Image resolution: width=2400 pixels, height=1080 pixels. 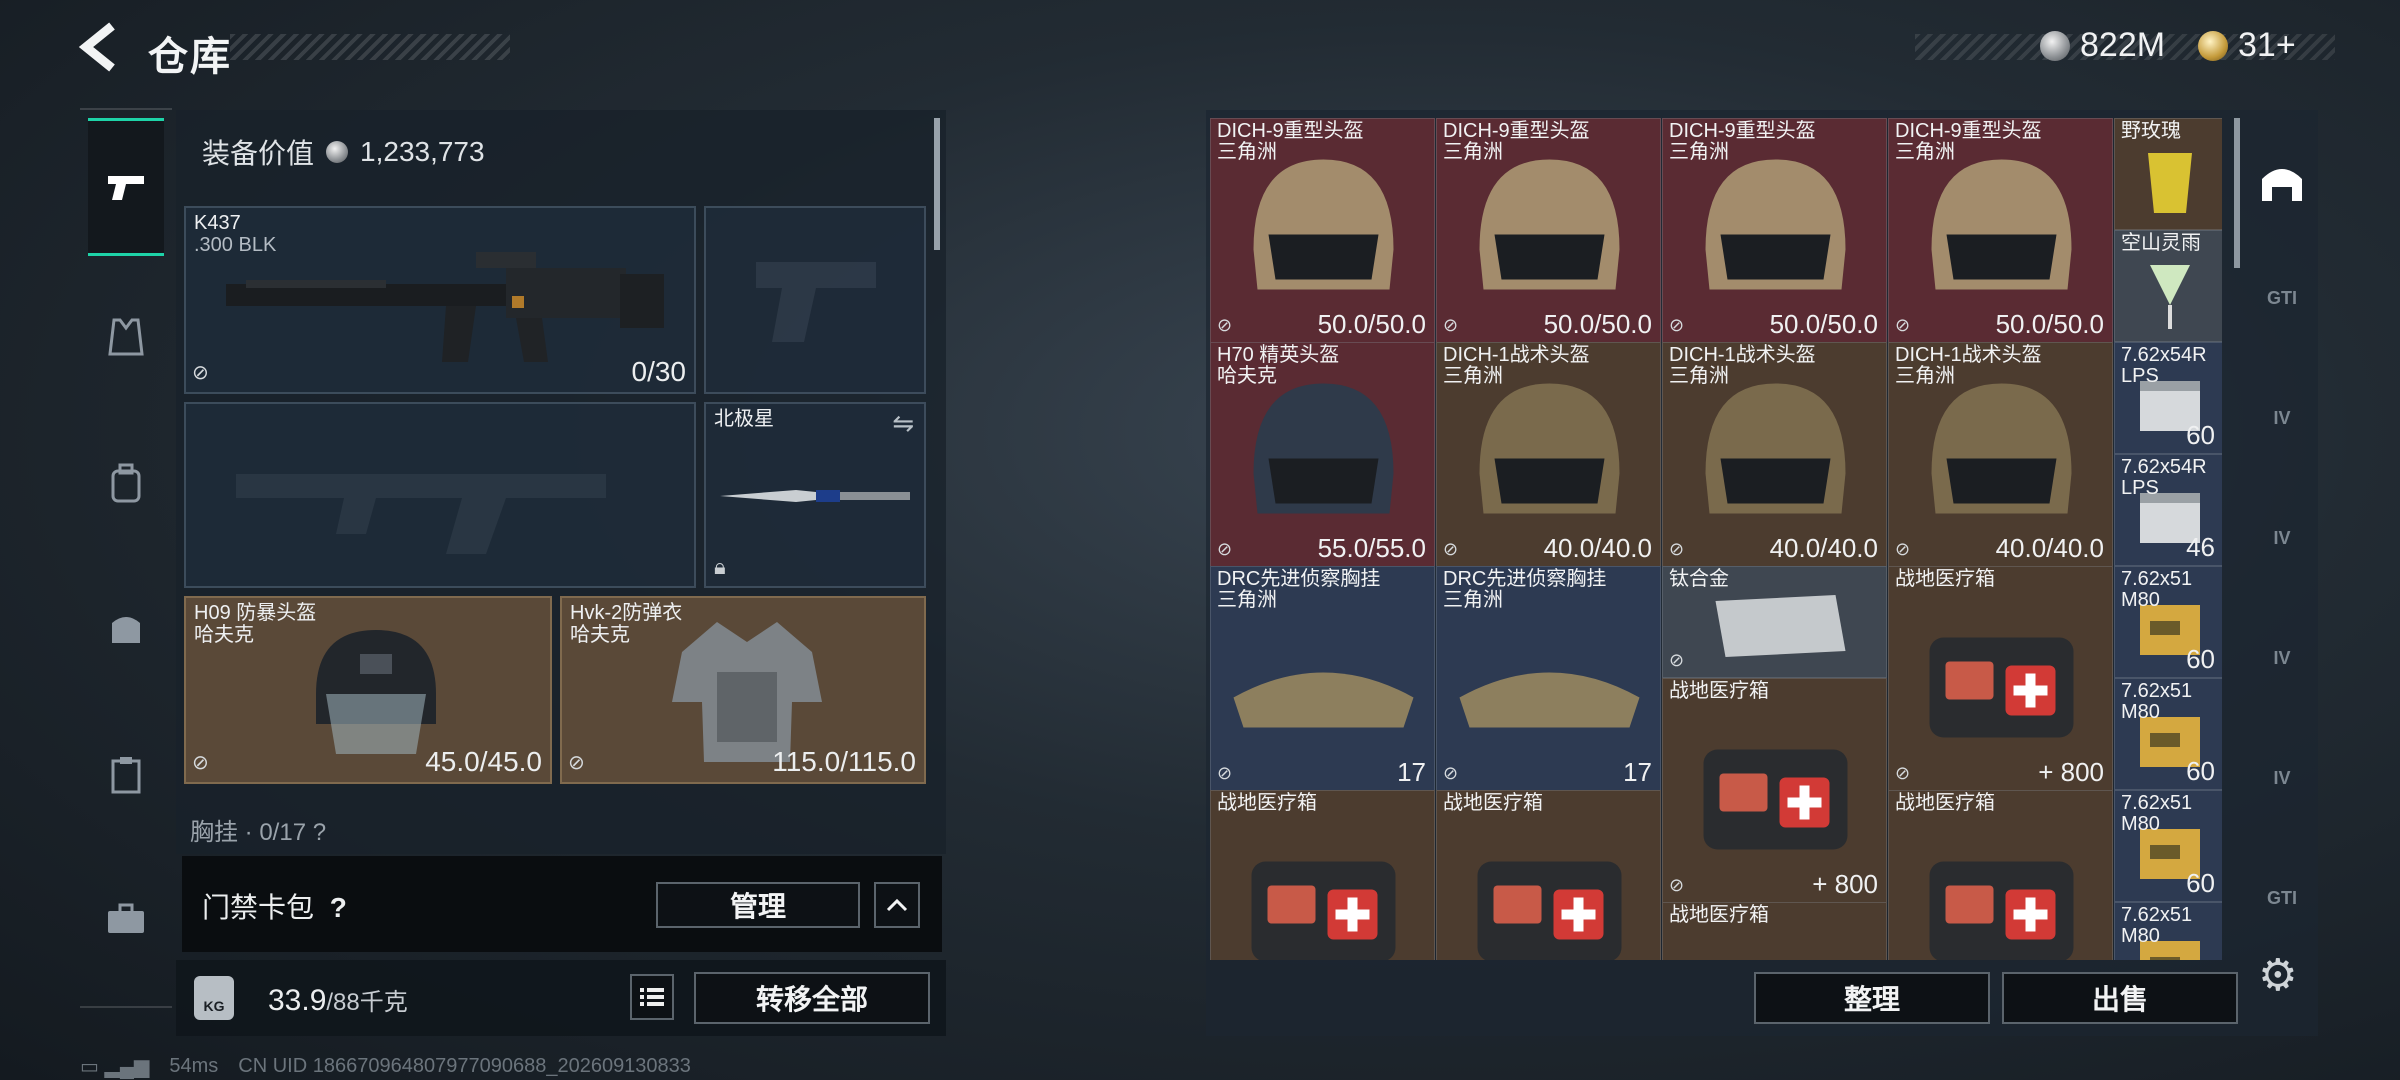 What do you see at coordinates (2140, 376) in the screenshot?
I see `item-maker: LPS` at bounding box center [2140, 376].